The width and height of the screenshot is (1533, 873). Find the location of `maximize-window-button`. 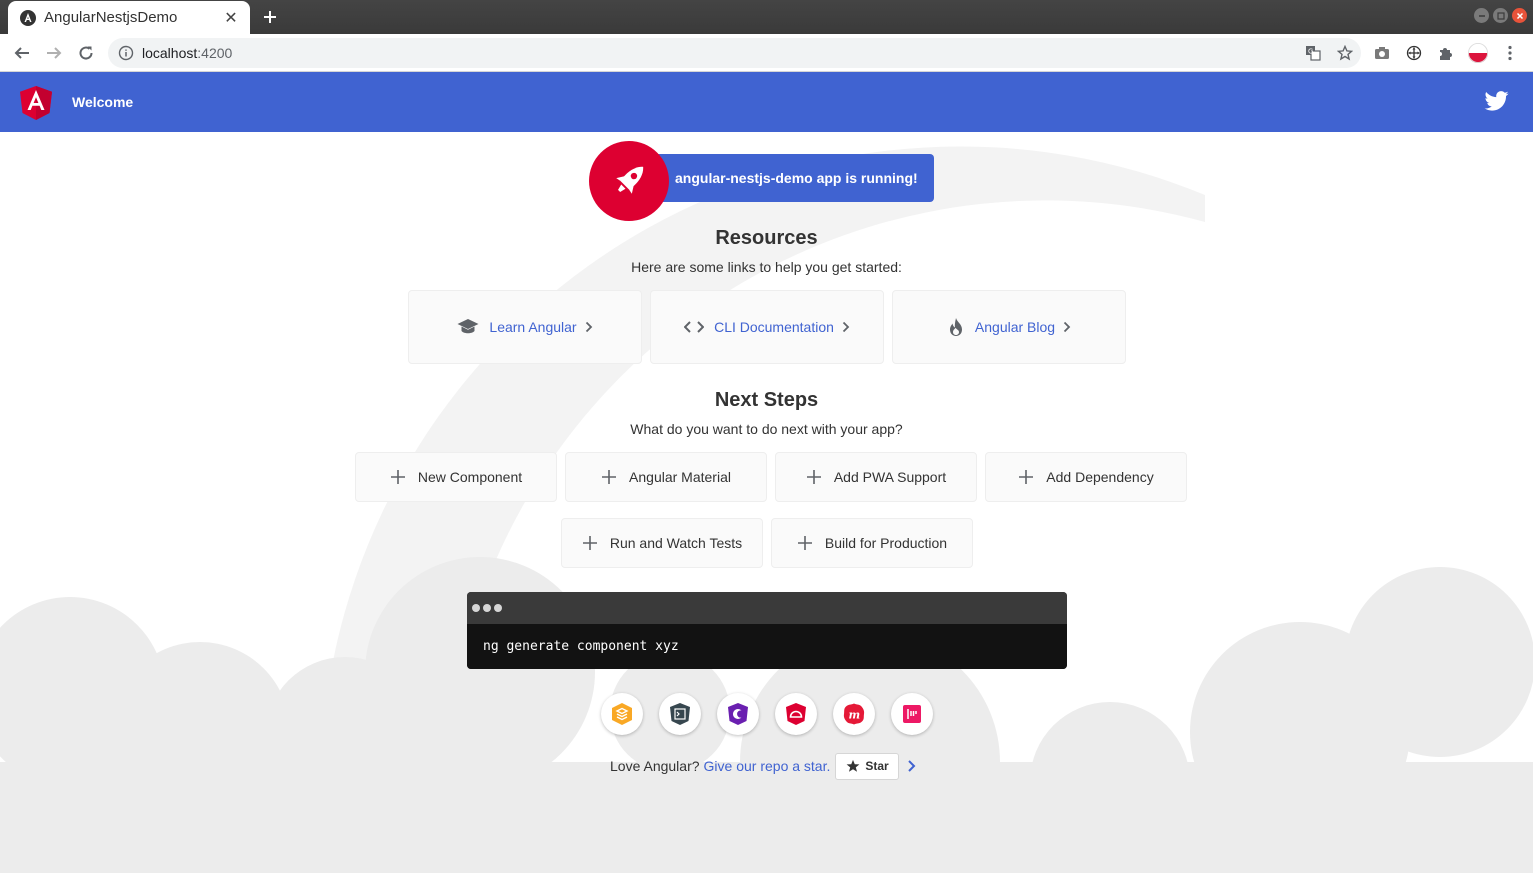

maximize-window-button is located at coordinates (1500, 15).